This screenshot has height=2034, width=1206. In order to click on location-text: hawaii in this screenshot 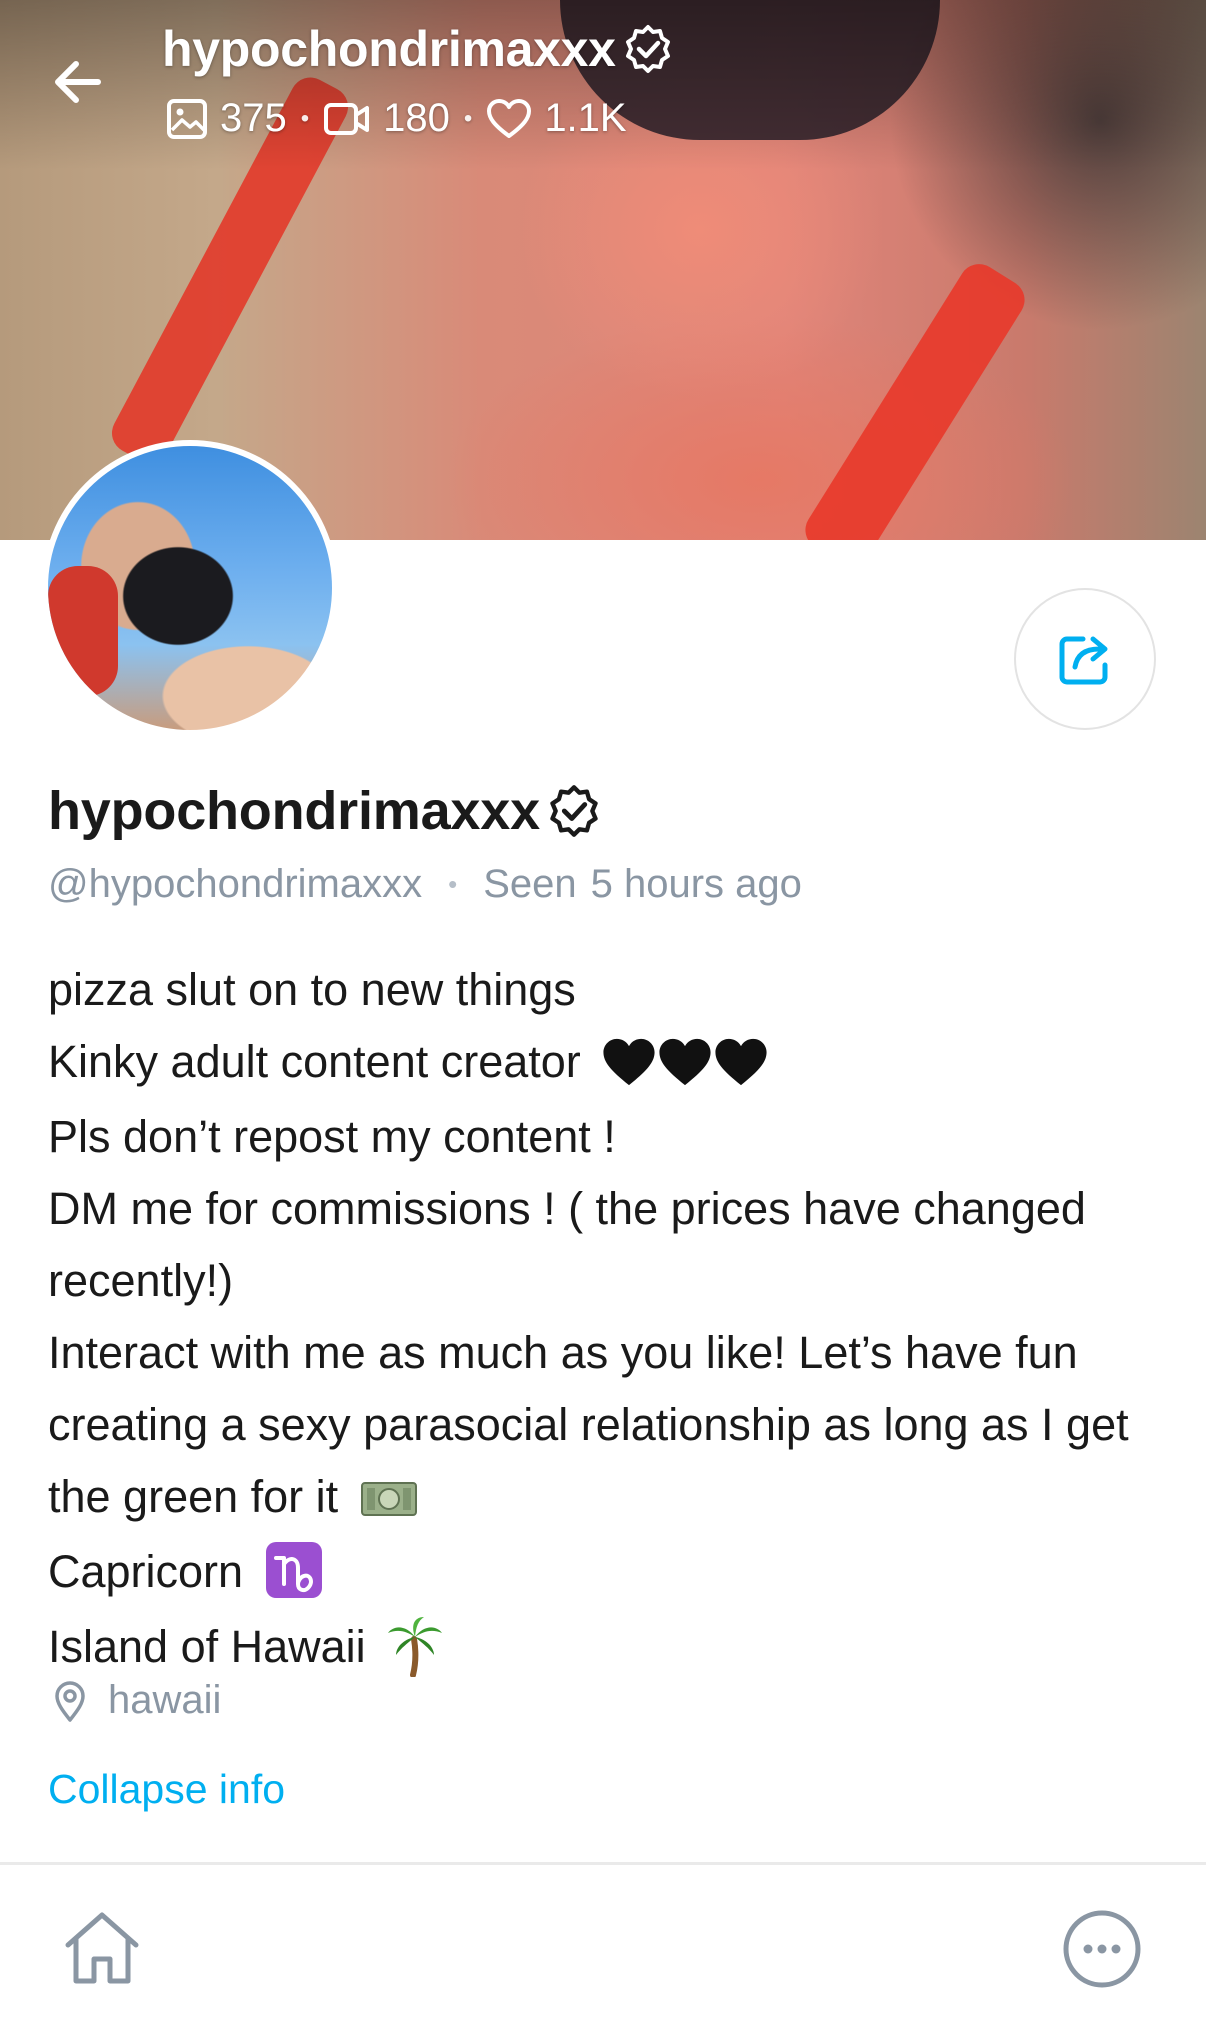, I will do `click(165, 1700)`.